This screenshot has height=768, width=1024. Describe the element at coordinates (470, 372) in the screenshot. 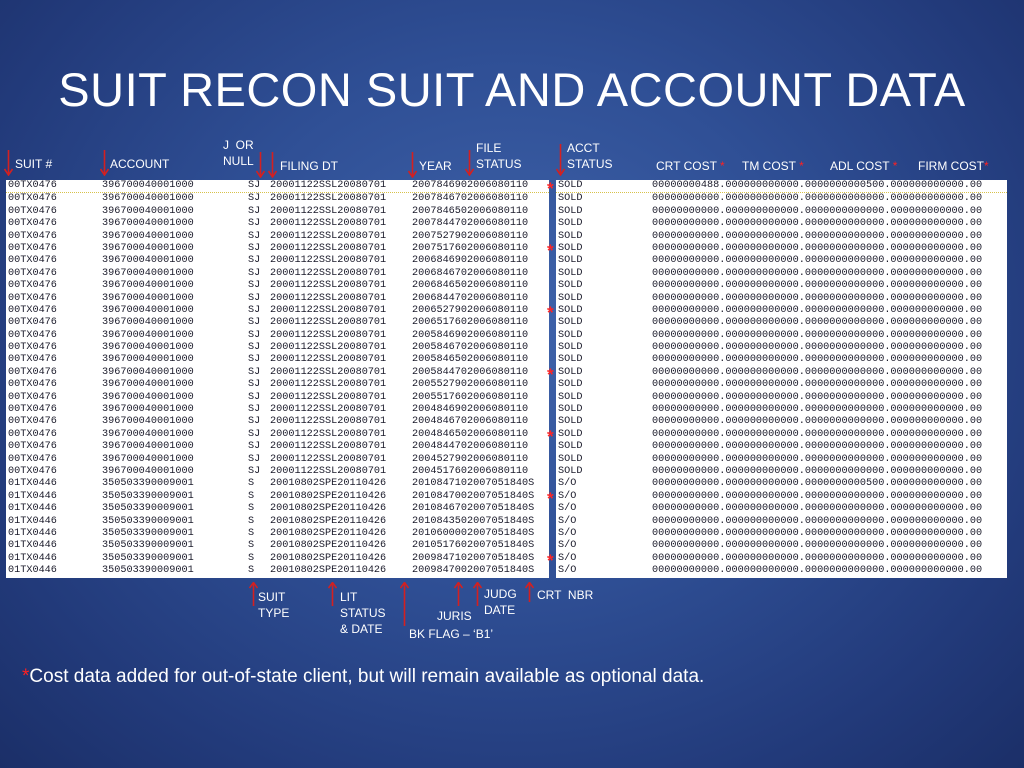

I see `year-juris-cell: 2005844702006080110` at that location.